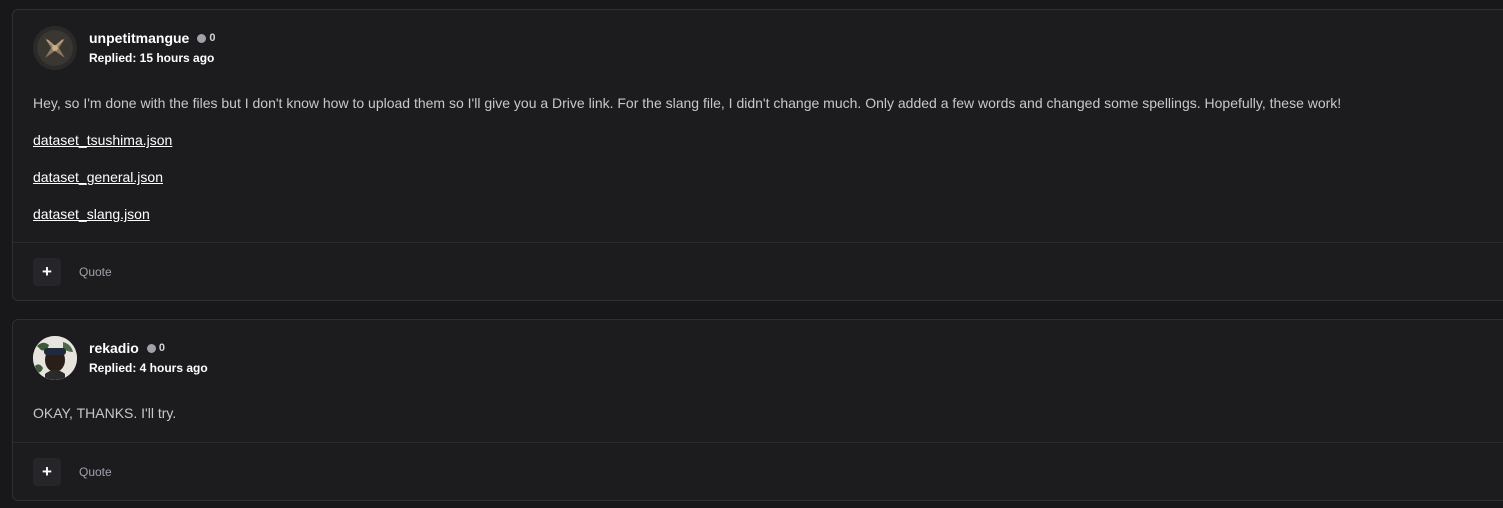 This screenshot has width=1503, height=508. I want to click on post-body: OKAY, THANKS. I'll try., so click(762, 422).